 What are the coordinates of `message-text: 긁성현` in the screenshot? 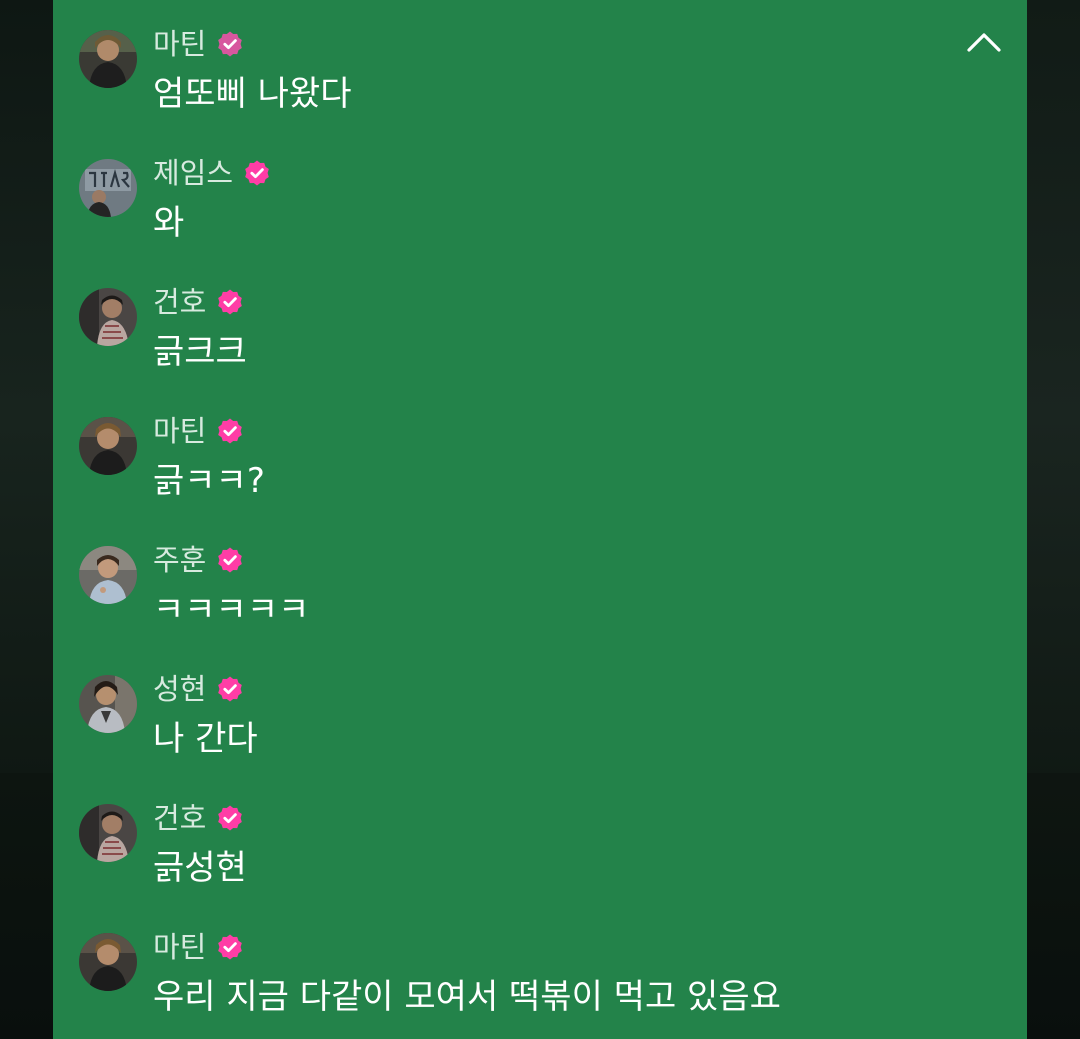 It's located at (200, 868).